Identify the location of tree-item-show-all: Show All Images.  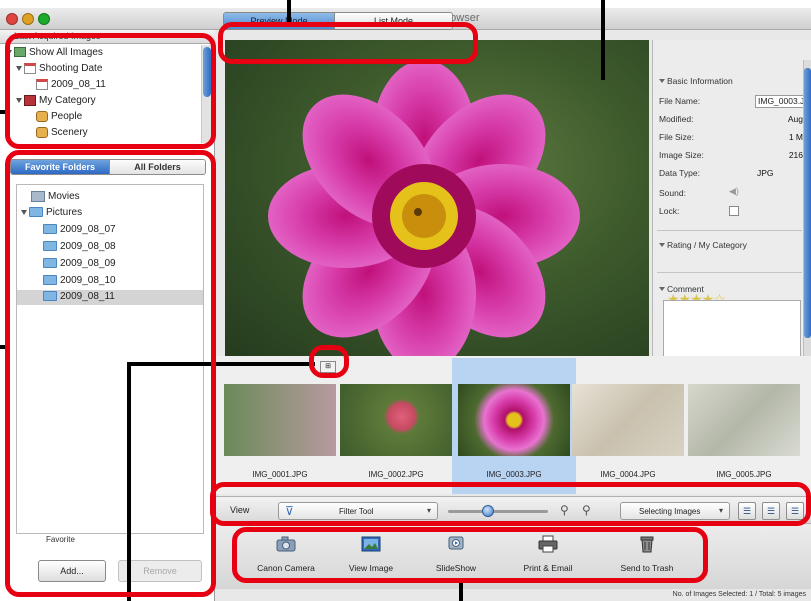
(54, 53).